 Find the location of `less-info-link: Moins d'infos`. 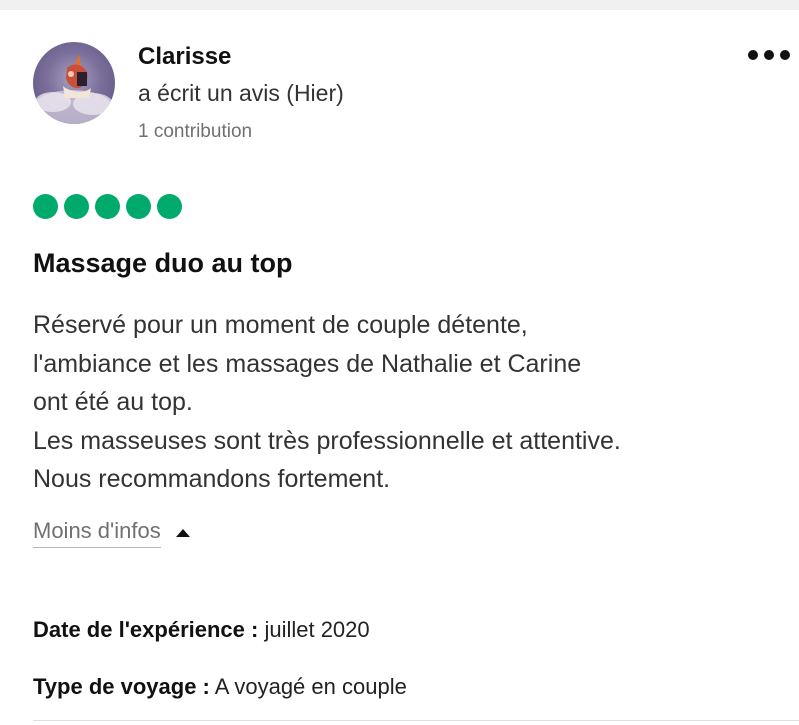

less-info-link: Moins d'infos is located at coordinates (111, 533).